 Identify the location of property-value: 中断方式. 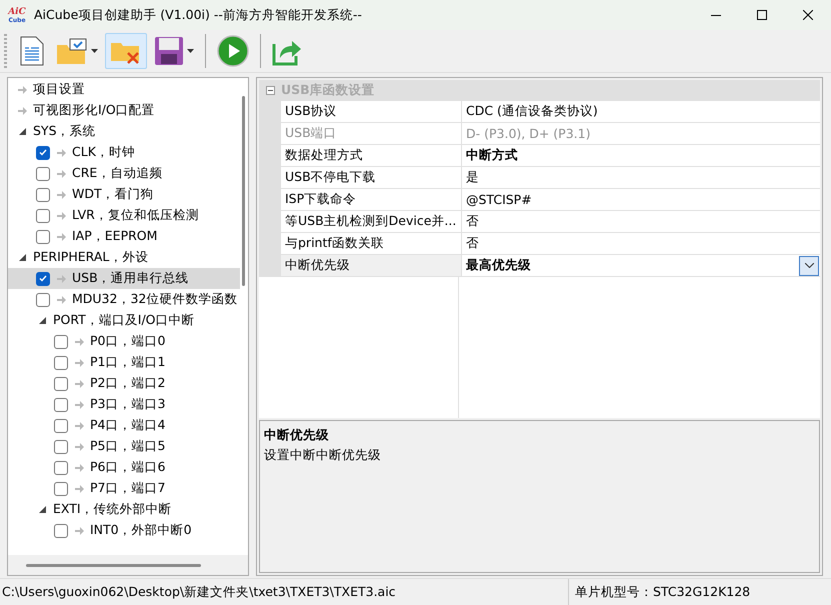
(641, 156).